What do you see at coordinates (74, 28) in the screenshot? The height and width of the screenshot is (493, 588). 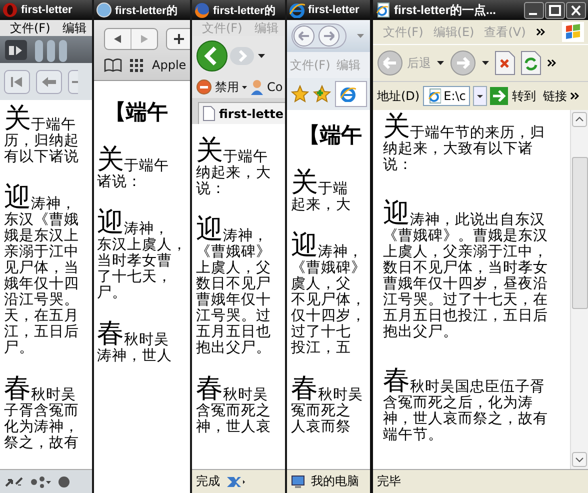 I see `menu-item: 编辑` at bounding box center [74, 28].